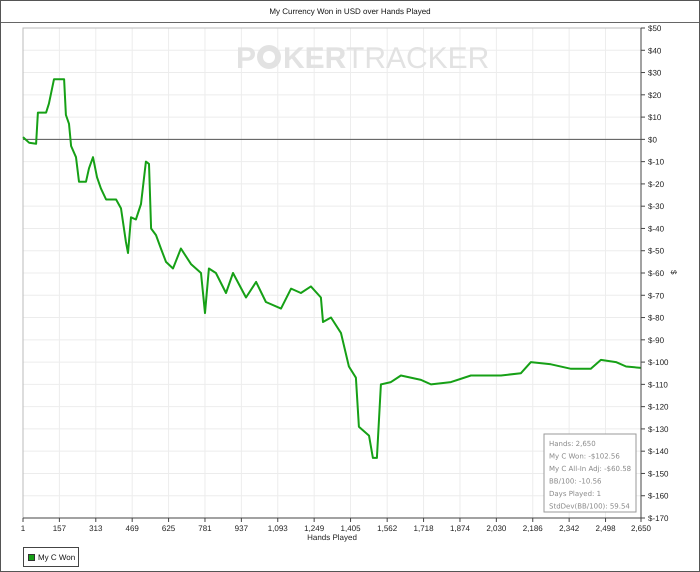 The height and width of the screenshot is (572, 700). What do you see at coordinates (655, 95) in the screenshot?
I see `y-tick-label: $20` at bounding box center [655, 95].